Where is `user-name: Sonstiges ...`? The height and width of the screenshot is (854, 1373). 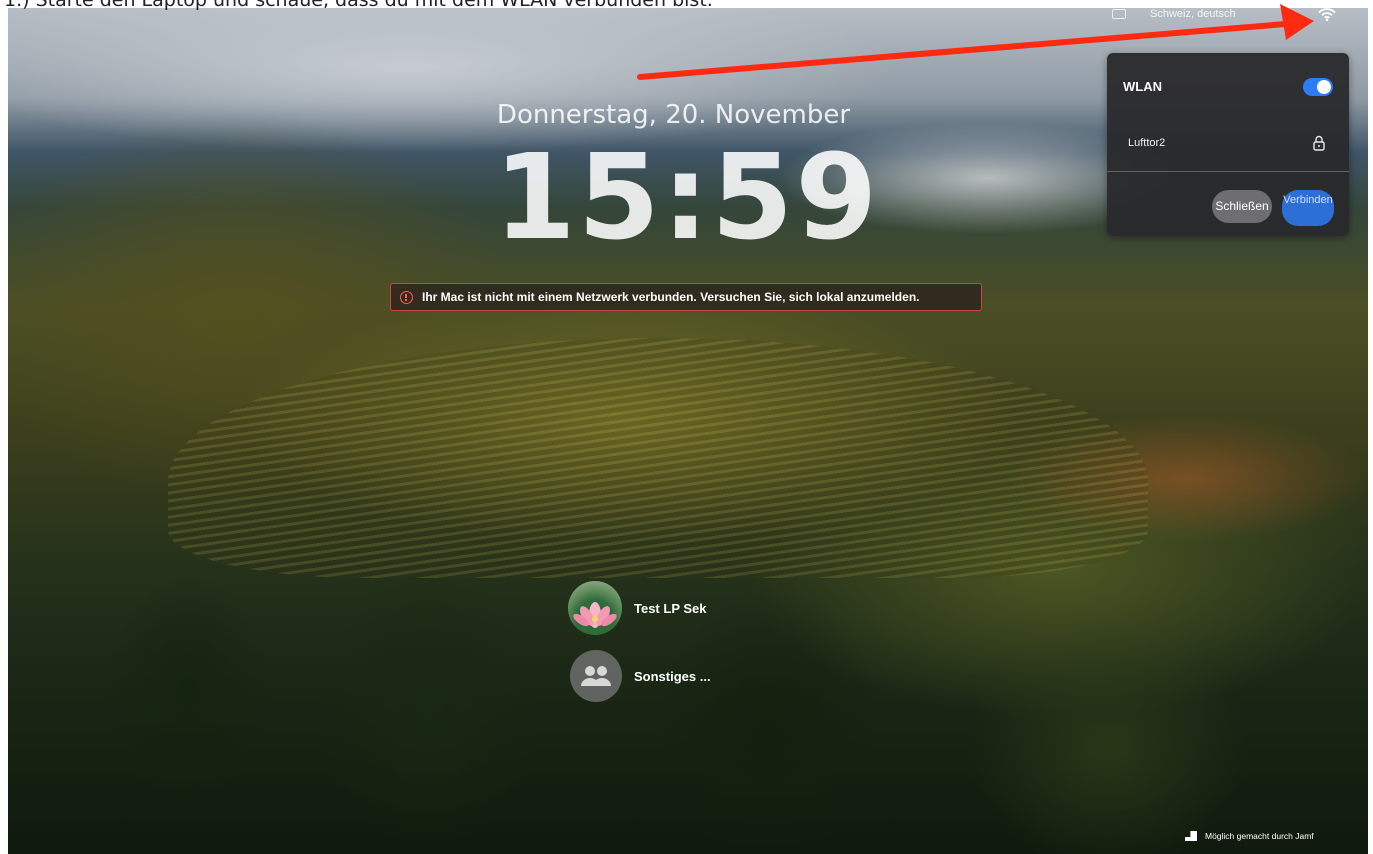
user-name: Sonstiges ... is located at coordinates (672, 676).